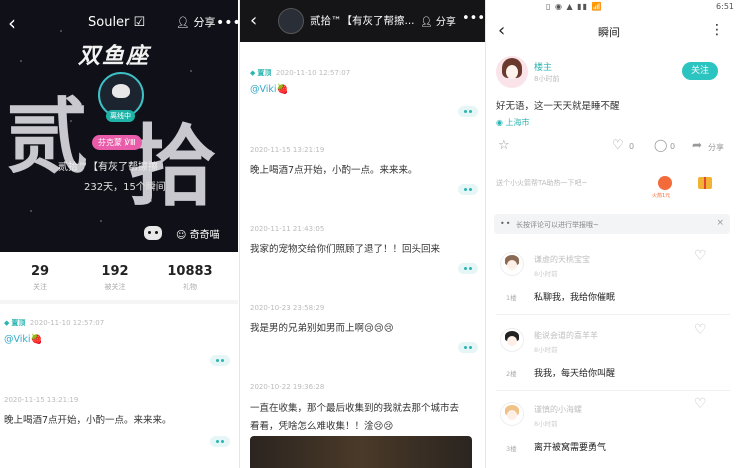 This screenshot has height=468, width=739. Describe the element at coordinates (321, 425) in the screenshot. I see `post-text-line2: 看看，凭啥怎么难收集！！淦😢😢` at that location.